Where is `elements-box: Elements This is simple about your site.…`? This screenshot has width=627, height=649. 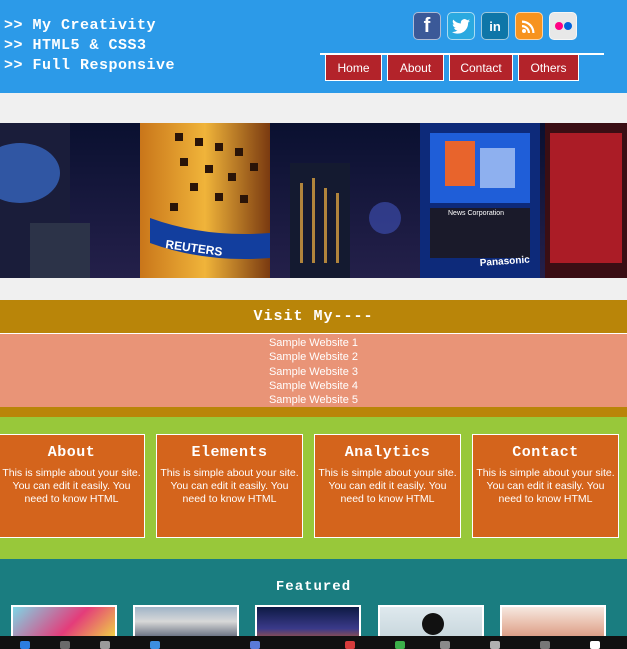 elements-box: Elements This is simple about your site.… is located at coordinates (229, 486).